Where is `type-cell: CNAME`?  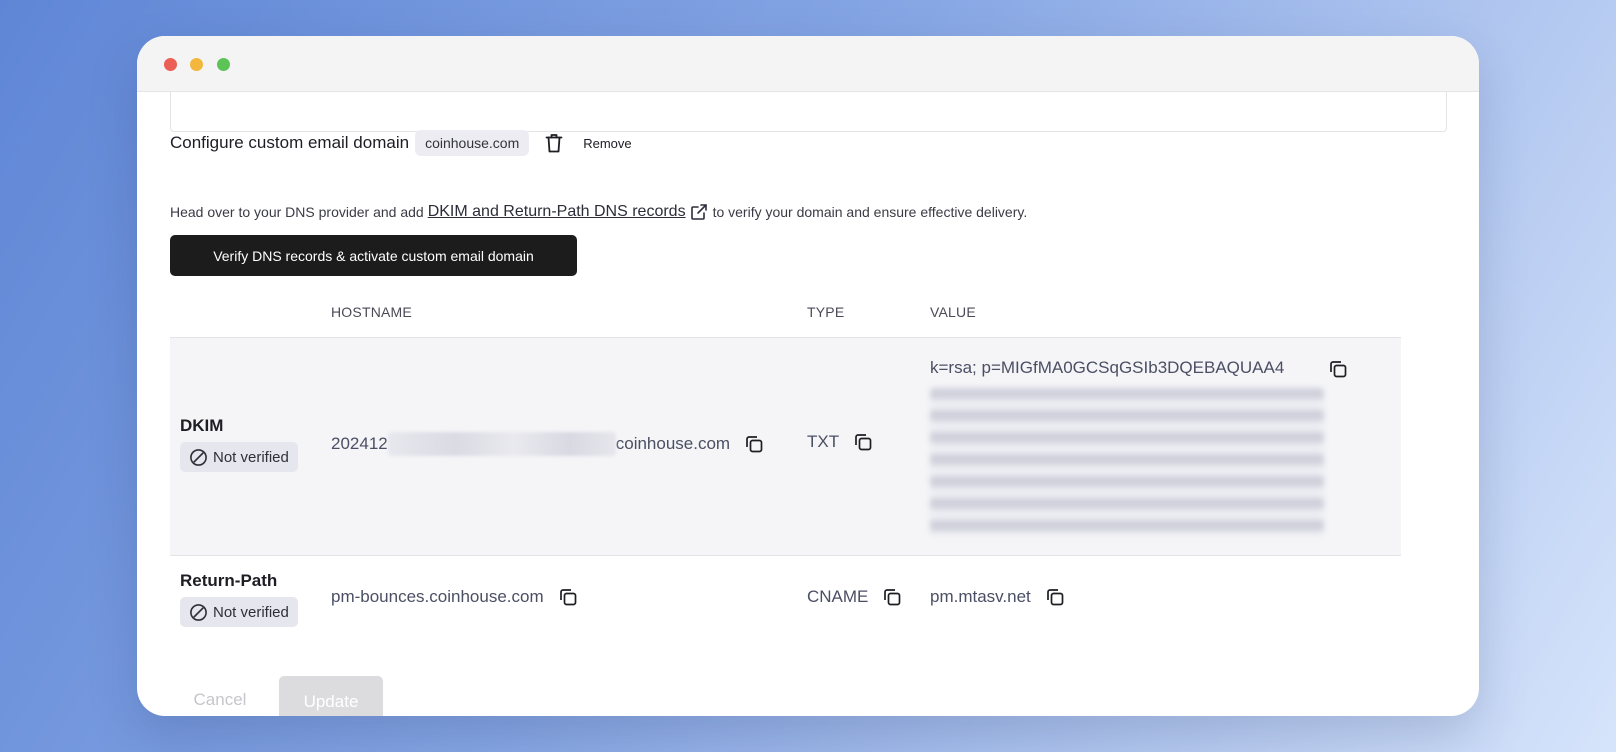 type-cell: CNAME is located at coordinates (854, 597).